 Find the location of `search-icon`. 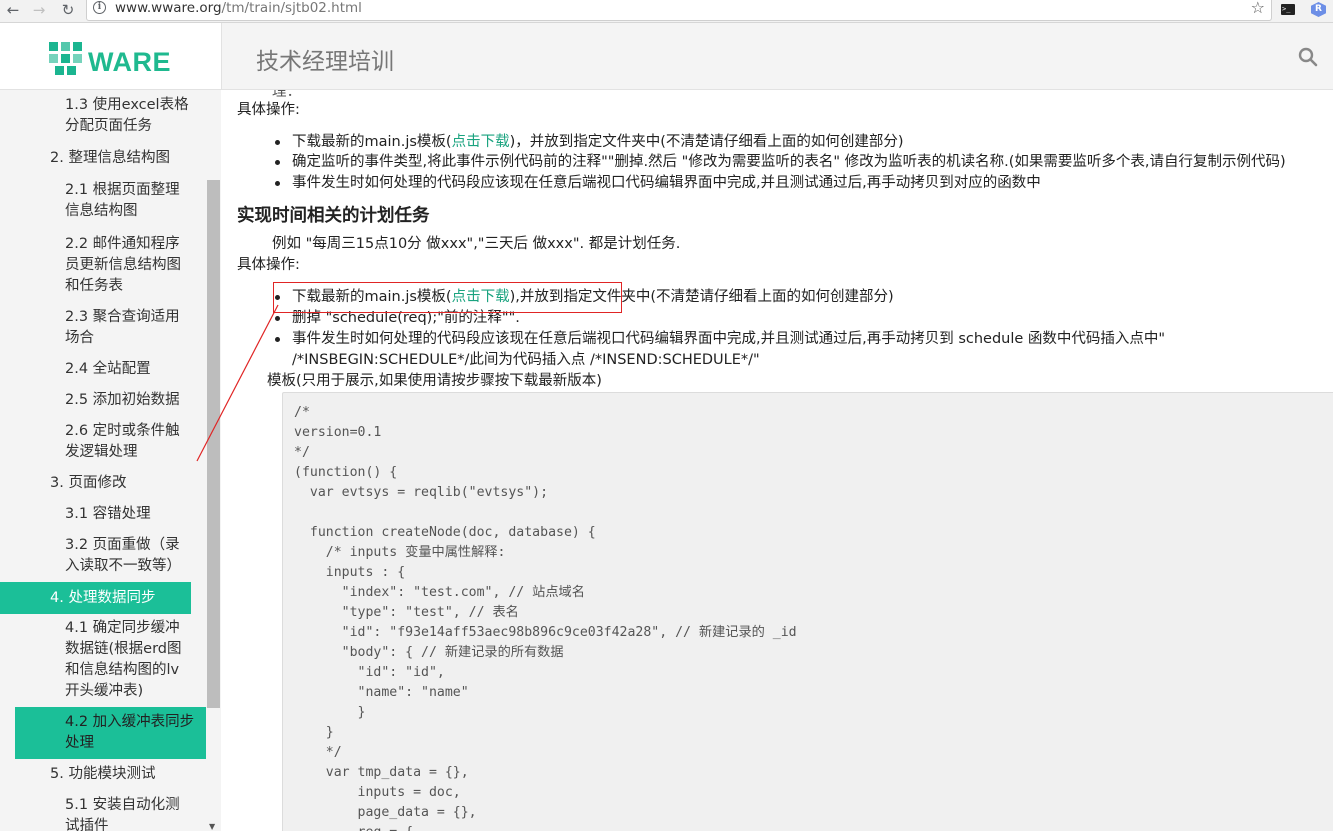

search-icon is located at coordinates (1308, 57).